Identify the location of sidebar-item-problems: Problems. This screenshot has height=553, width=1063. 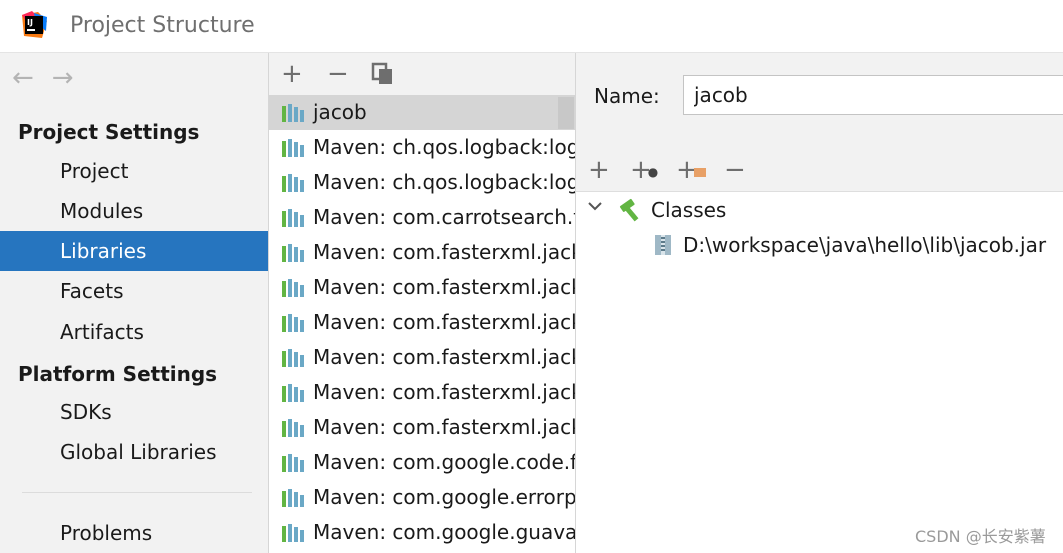
(134, 533).